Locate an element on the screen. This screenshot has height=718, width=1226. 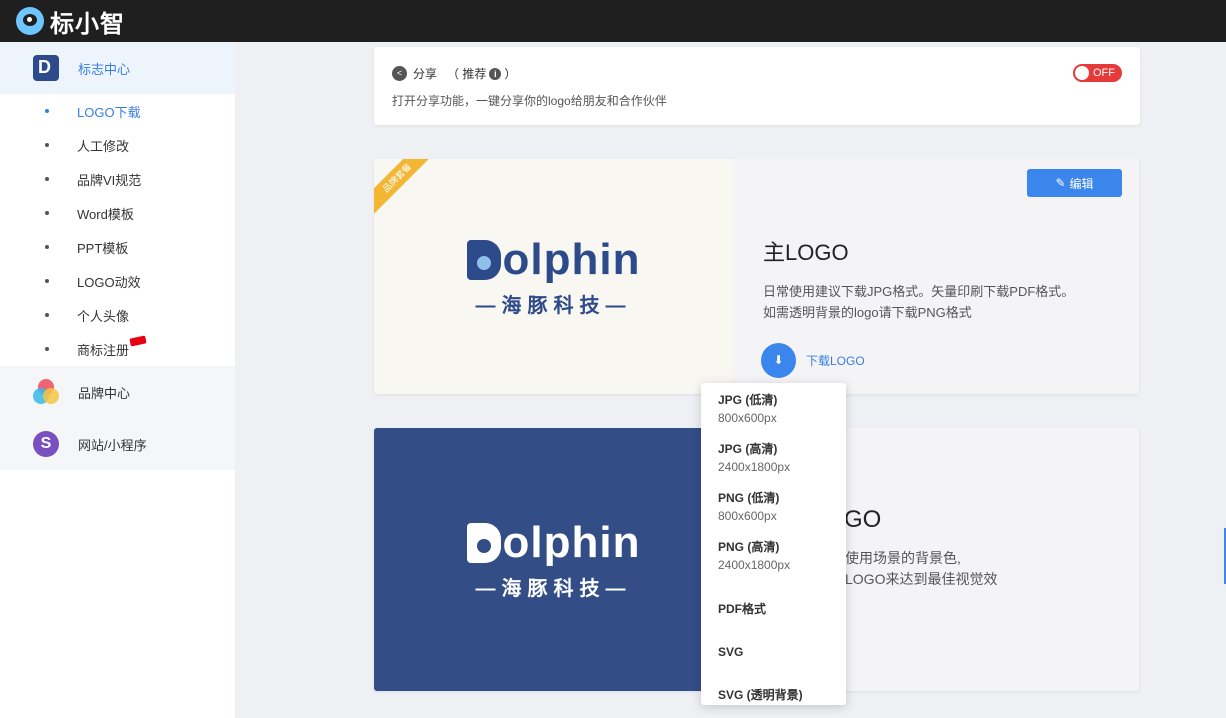
sidebar-section-website: S 网站/小程序 is located at coordinates (117, 444).